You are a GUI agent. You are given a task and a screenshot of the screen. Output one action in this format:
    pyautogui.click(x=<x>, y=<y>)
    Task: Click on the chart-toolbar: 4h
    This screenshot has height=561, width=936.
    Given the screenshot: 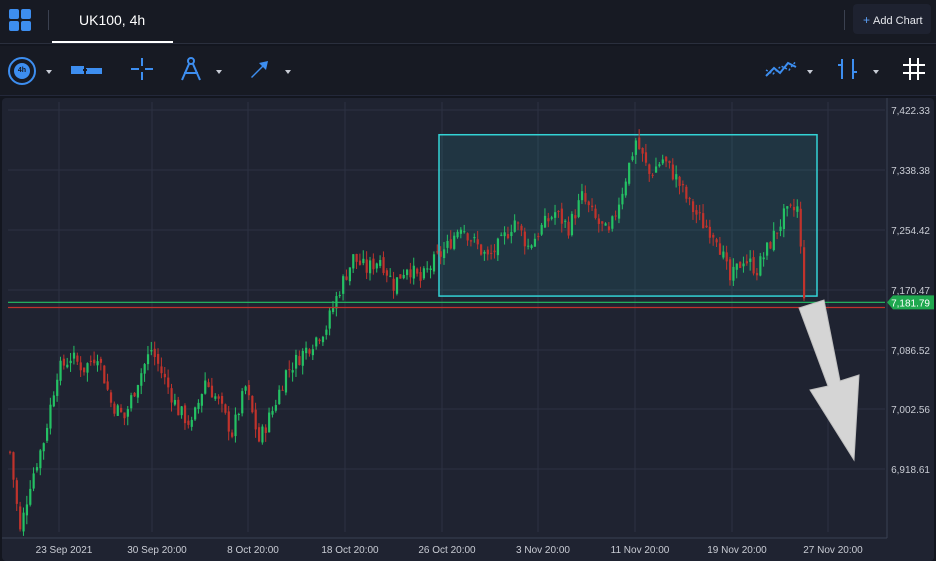 What is the action you would take?
    pyautogui.click(x=468, y=71)
    